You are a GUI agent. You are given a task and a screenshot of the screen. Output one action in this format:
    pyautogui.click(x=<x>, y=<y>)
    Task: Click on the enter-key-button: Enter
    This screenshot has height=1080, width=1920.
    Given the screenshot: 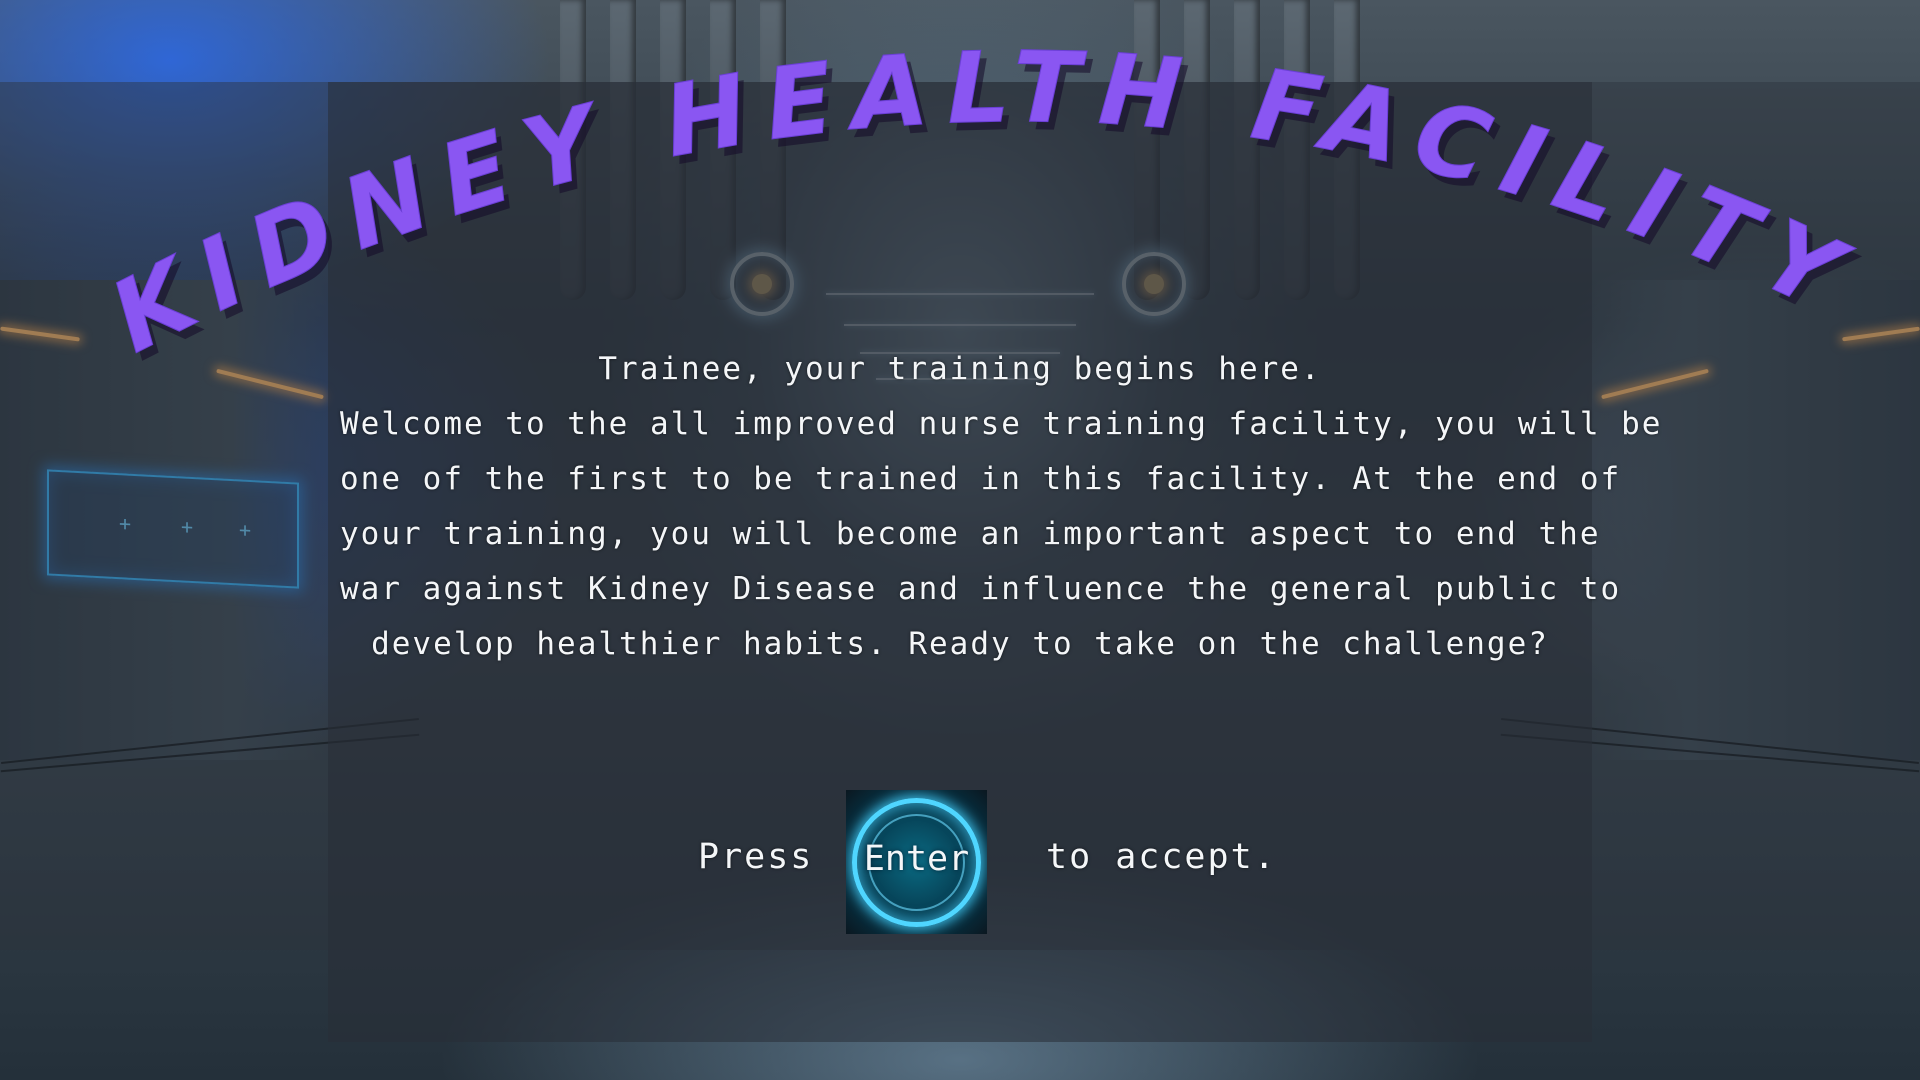 What is the action you would take?
    pyautogui.click(x=916, y=862)
    